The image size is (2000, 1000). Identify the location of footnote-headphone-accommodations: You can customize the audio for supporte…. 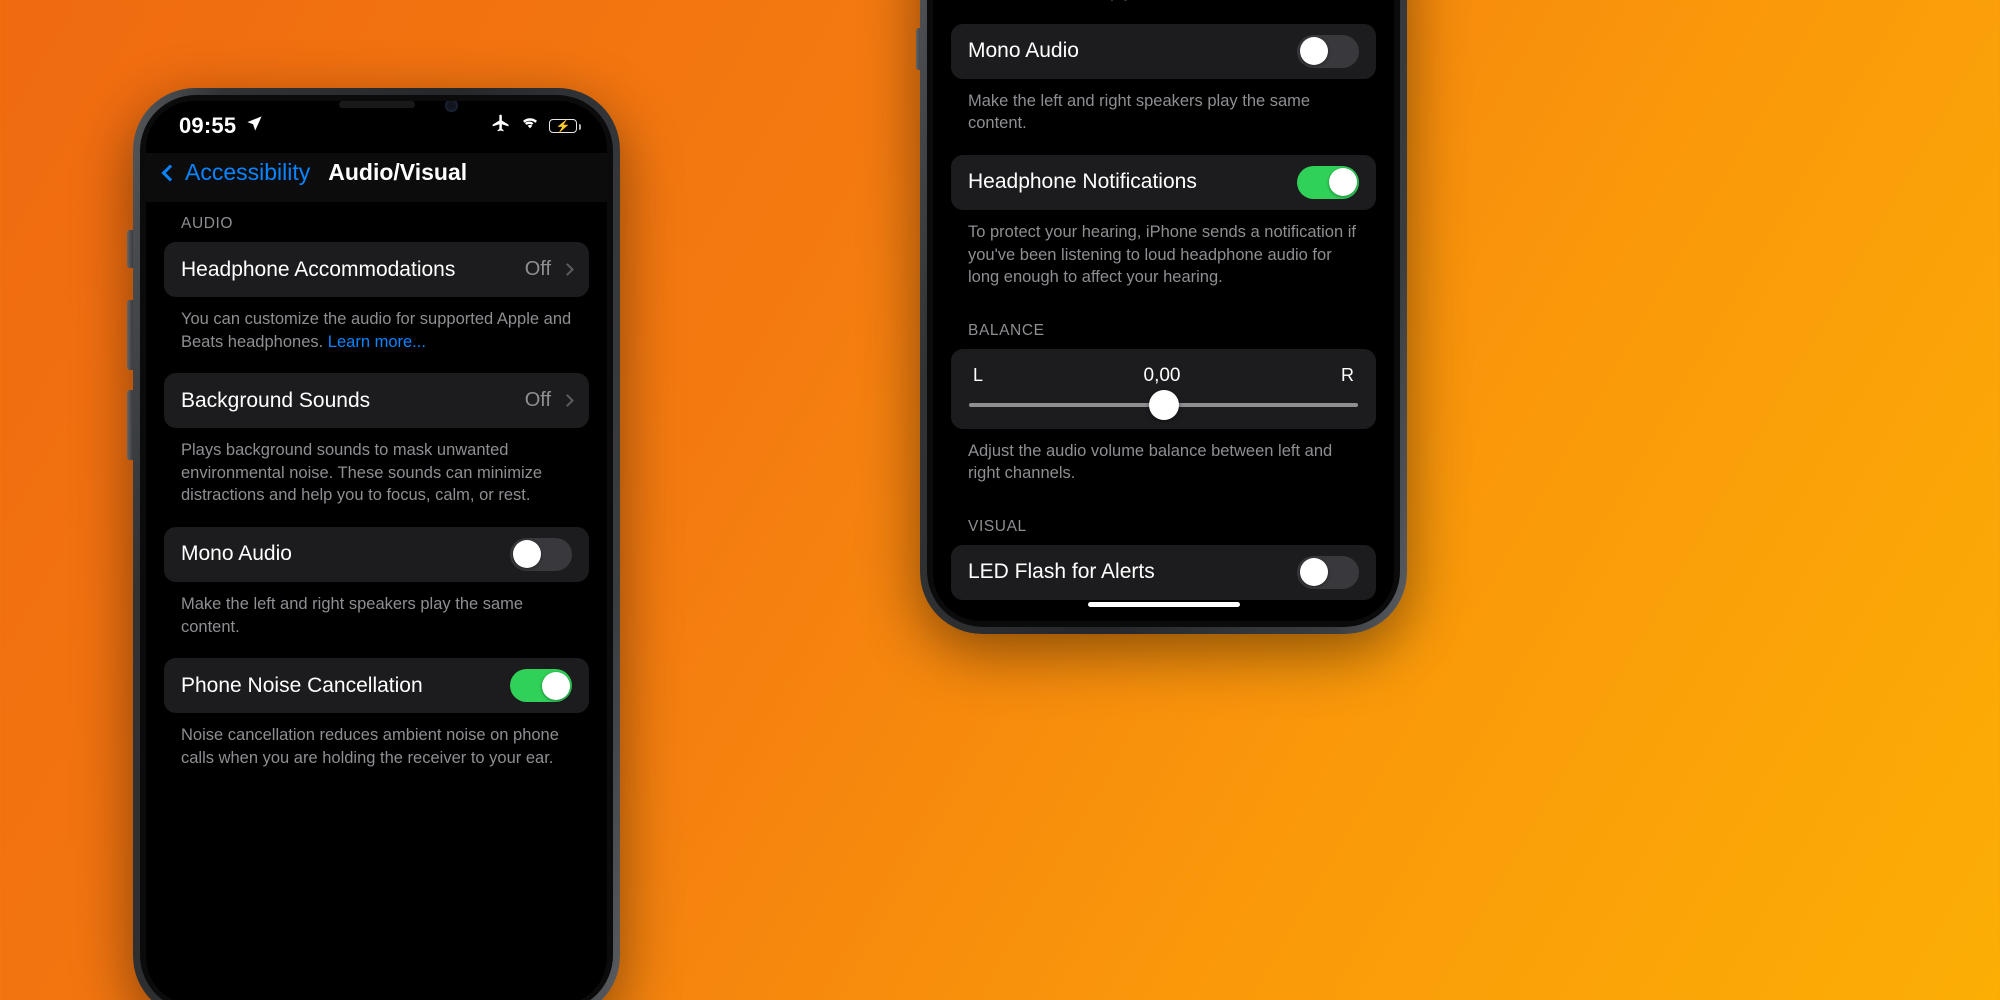
(376, 335).